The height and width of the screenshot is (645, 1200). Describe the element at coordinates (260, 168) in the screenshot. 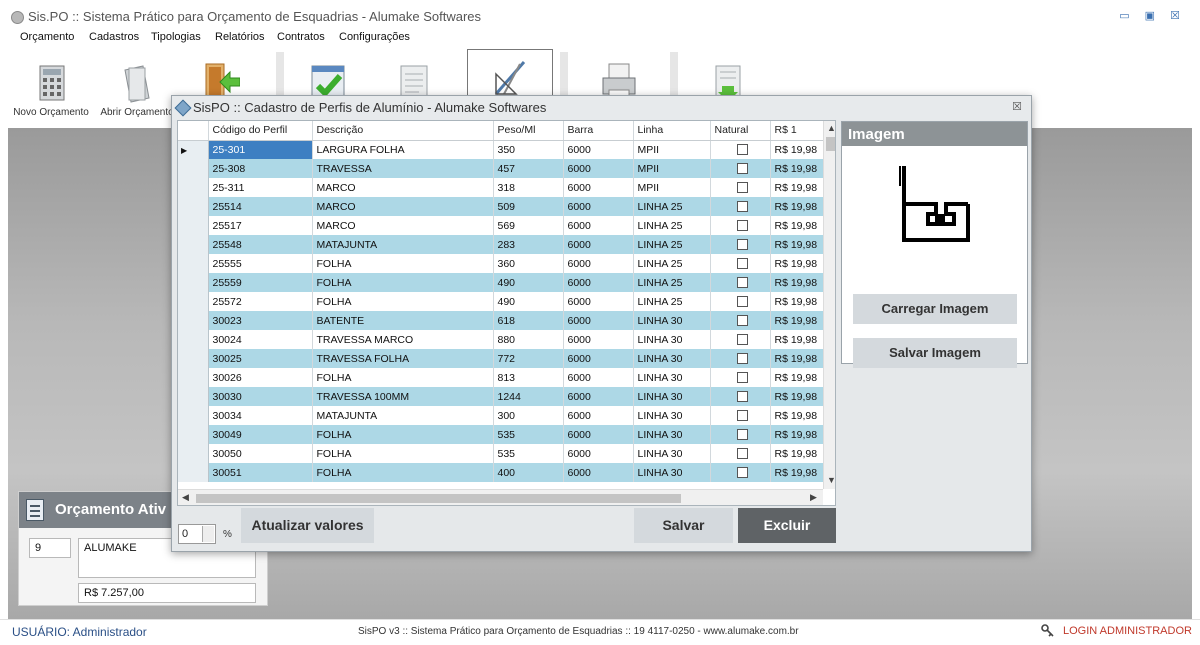

I see `cell-codigo: 25-308` at that location.